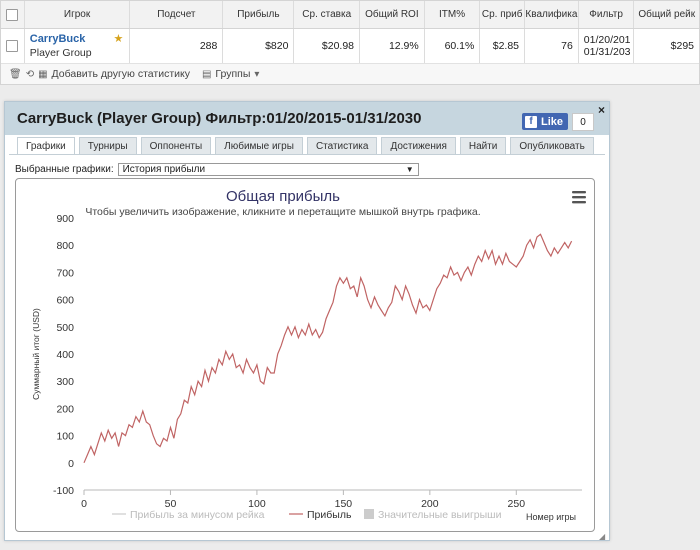  What do you see at coordinates (603, 536) in the screenshot?
I see `resize-handle: ◢` at bounding box center [603, 536].